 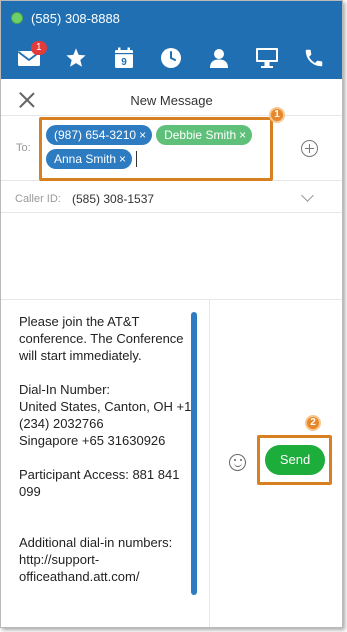 I want to click on chevron-down-icon, so click(x=307, y=195).